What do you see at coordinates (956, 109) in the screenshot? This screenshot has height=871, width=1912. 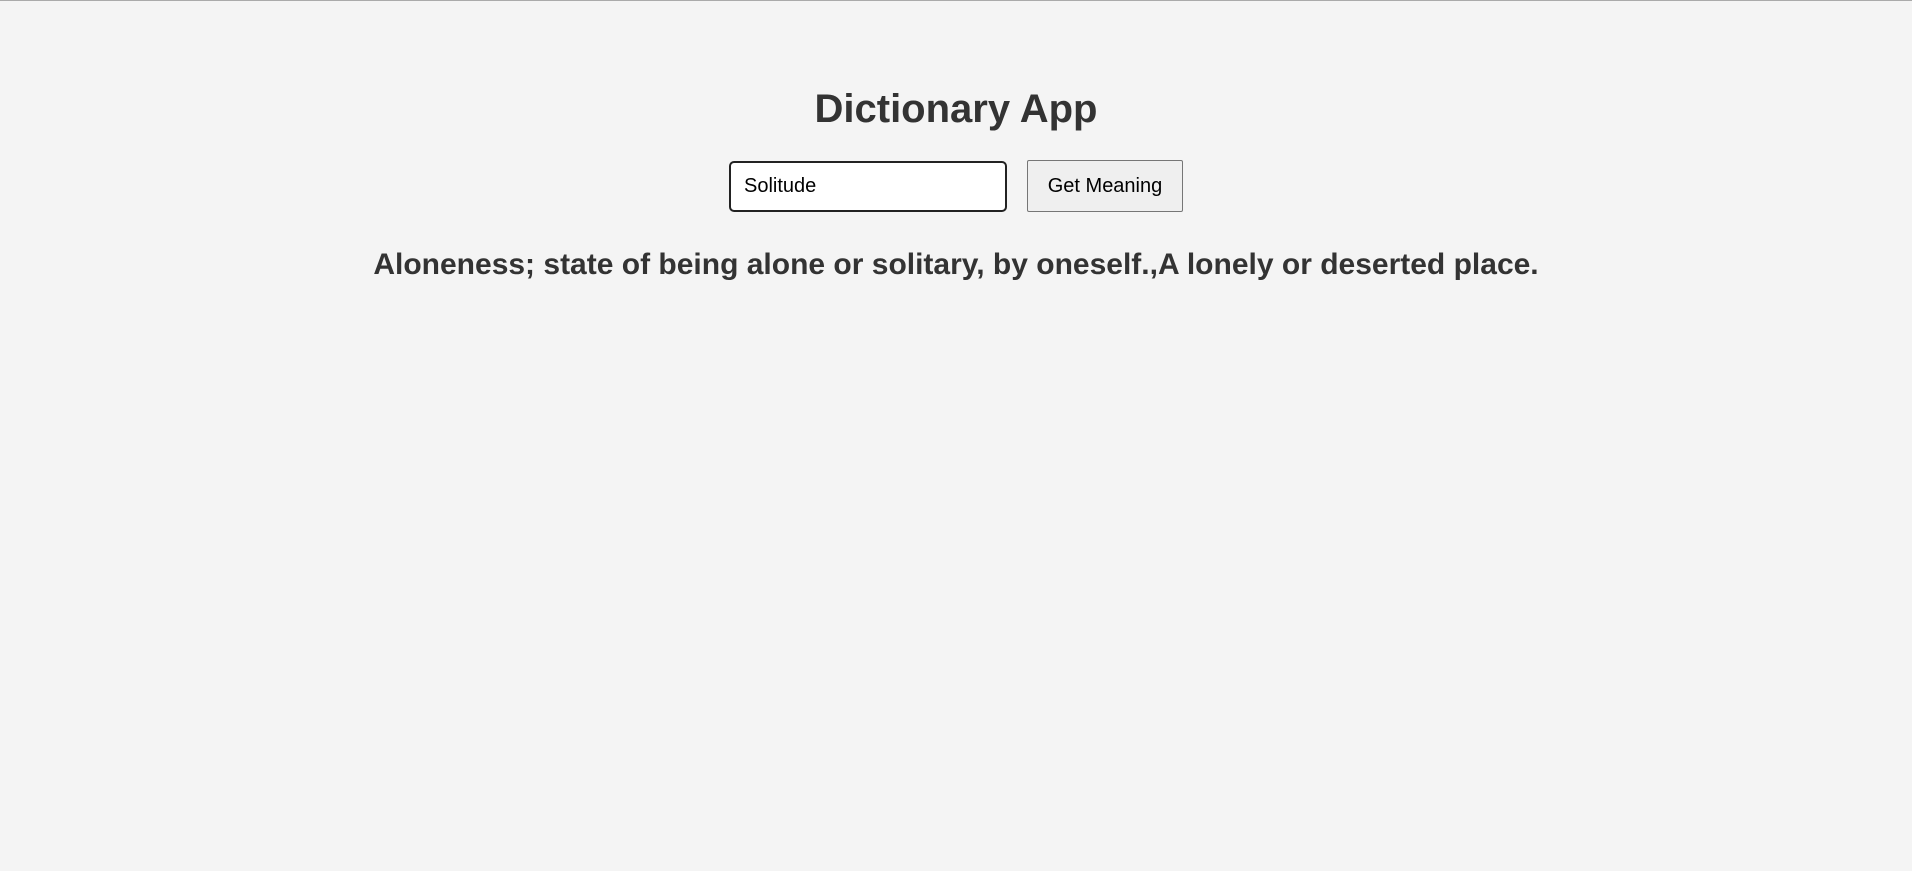 I see `page-title: Dictionary App` at bounding box center [956, 109].